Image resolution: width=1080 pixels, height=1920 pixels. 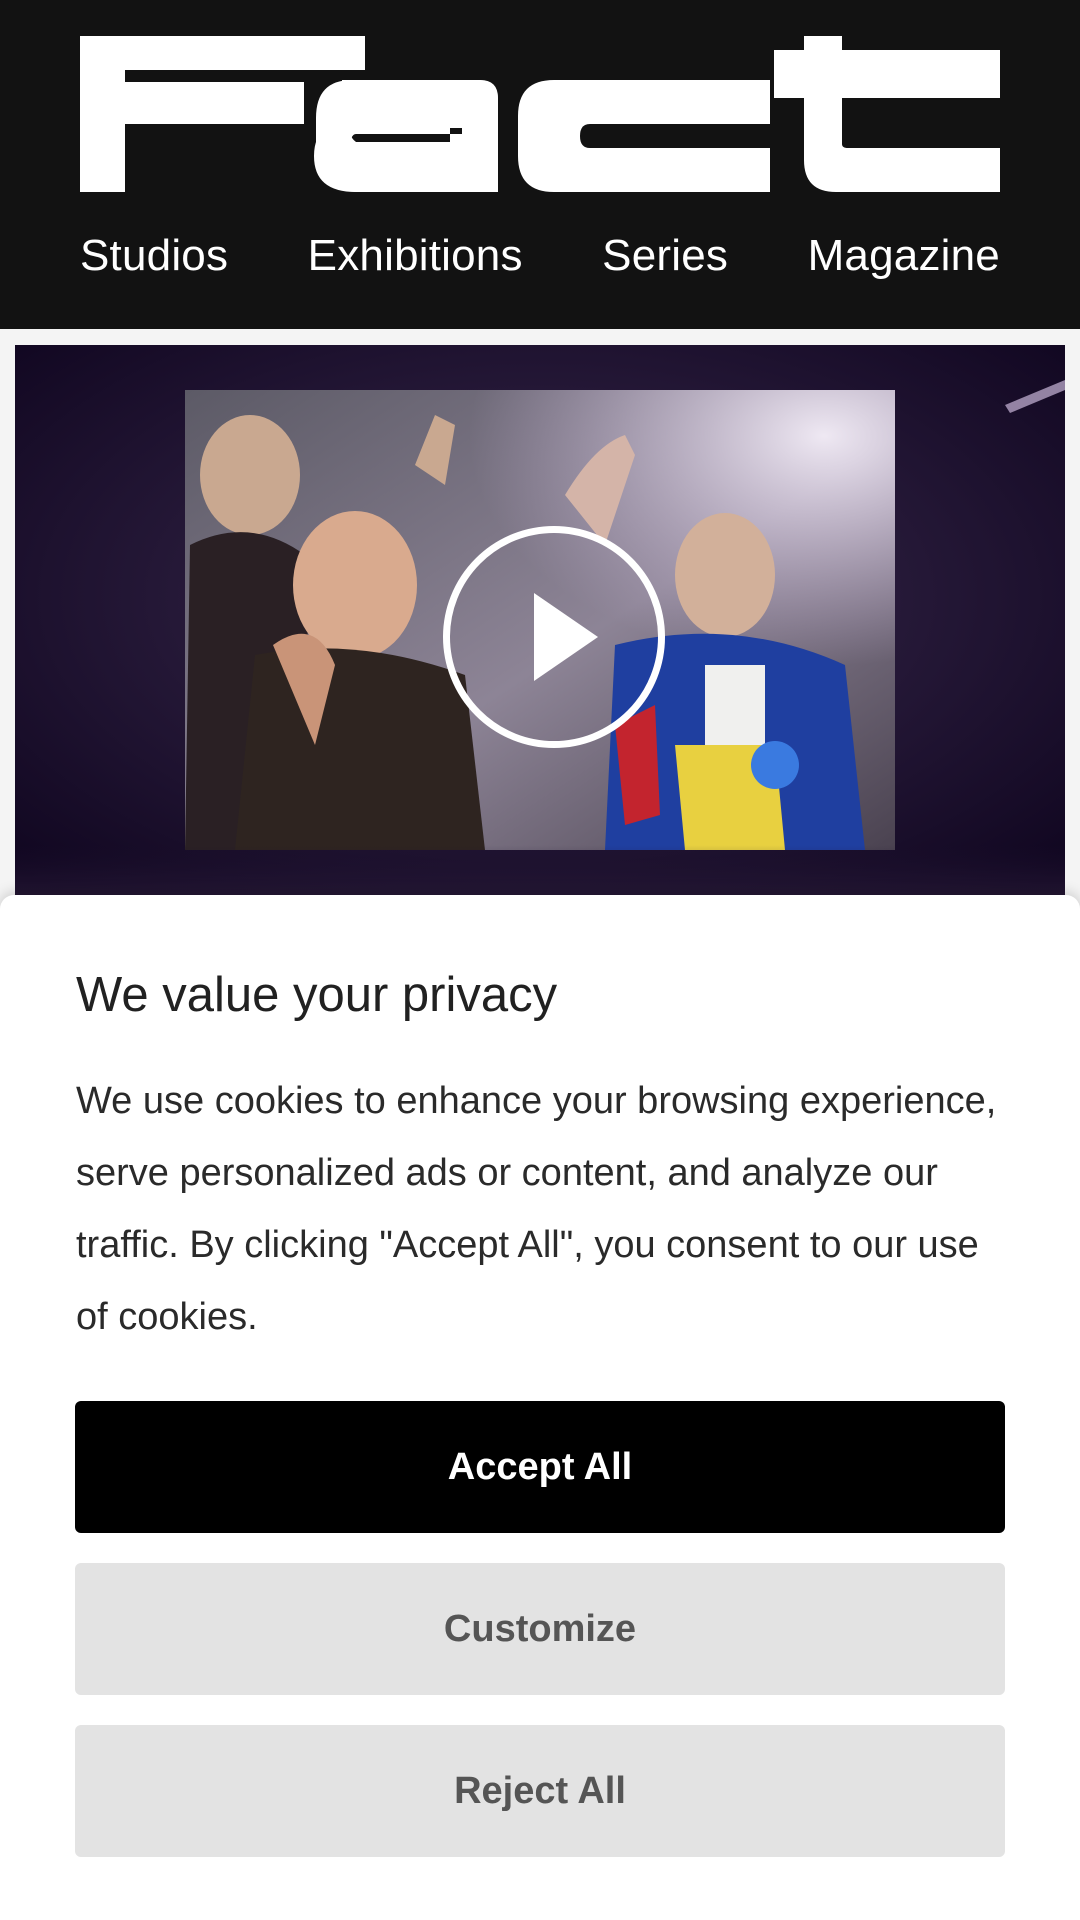 I want to click on main-nav: Studios Exhibitions Series Magazine, so click(x=540, y=256).